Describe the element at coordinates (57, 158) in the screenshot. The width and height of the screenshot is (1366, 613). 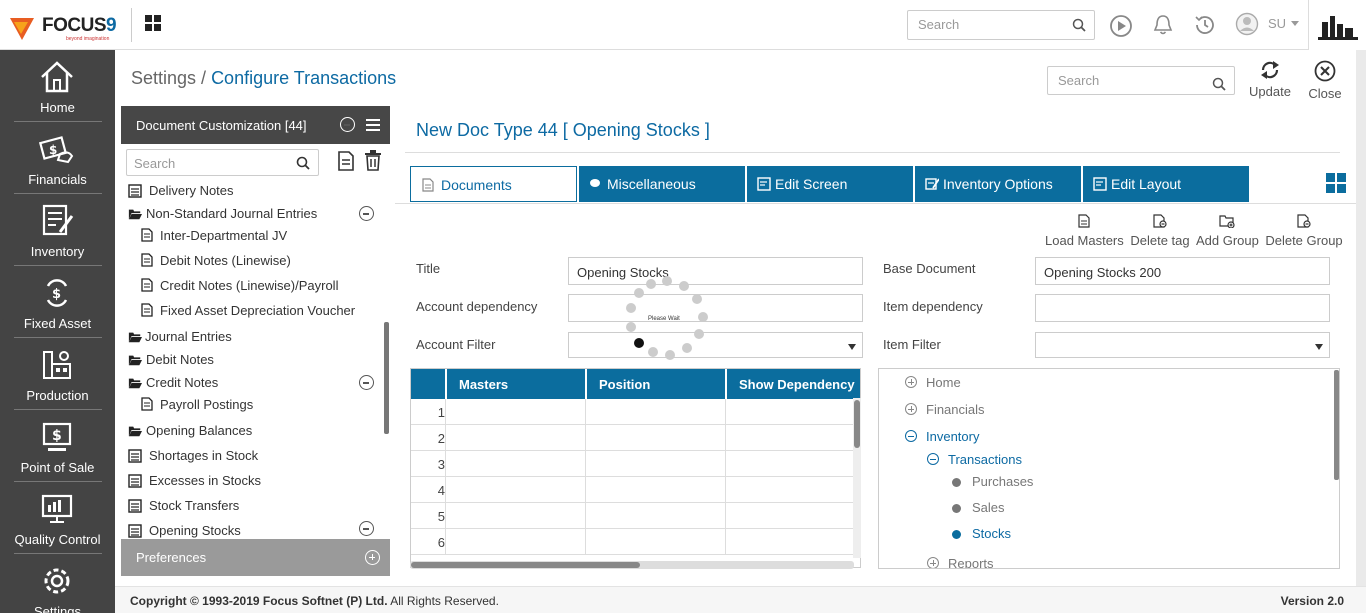
I see `nav-financials: $ Financials` at that location.